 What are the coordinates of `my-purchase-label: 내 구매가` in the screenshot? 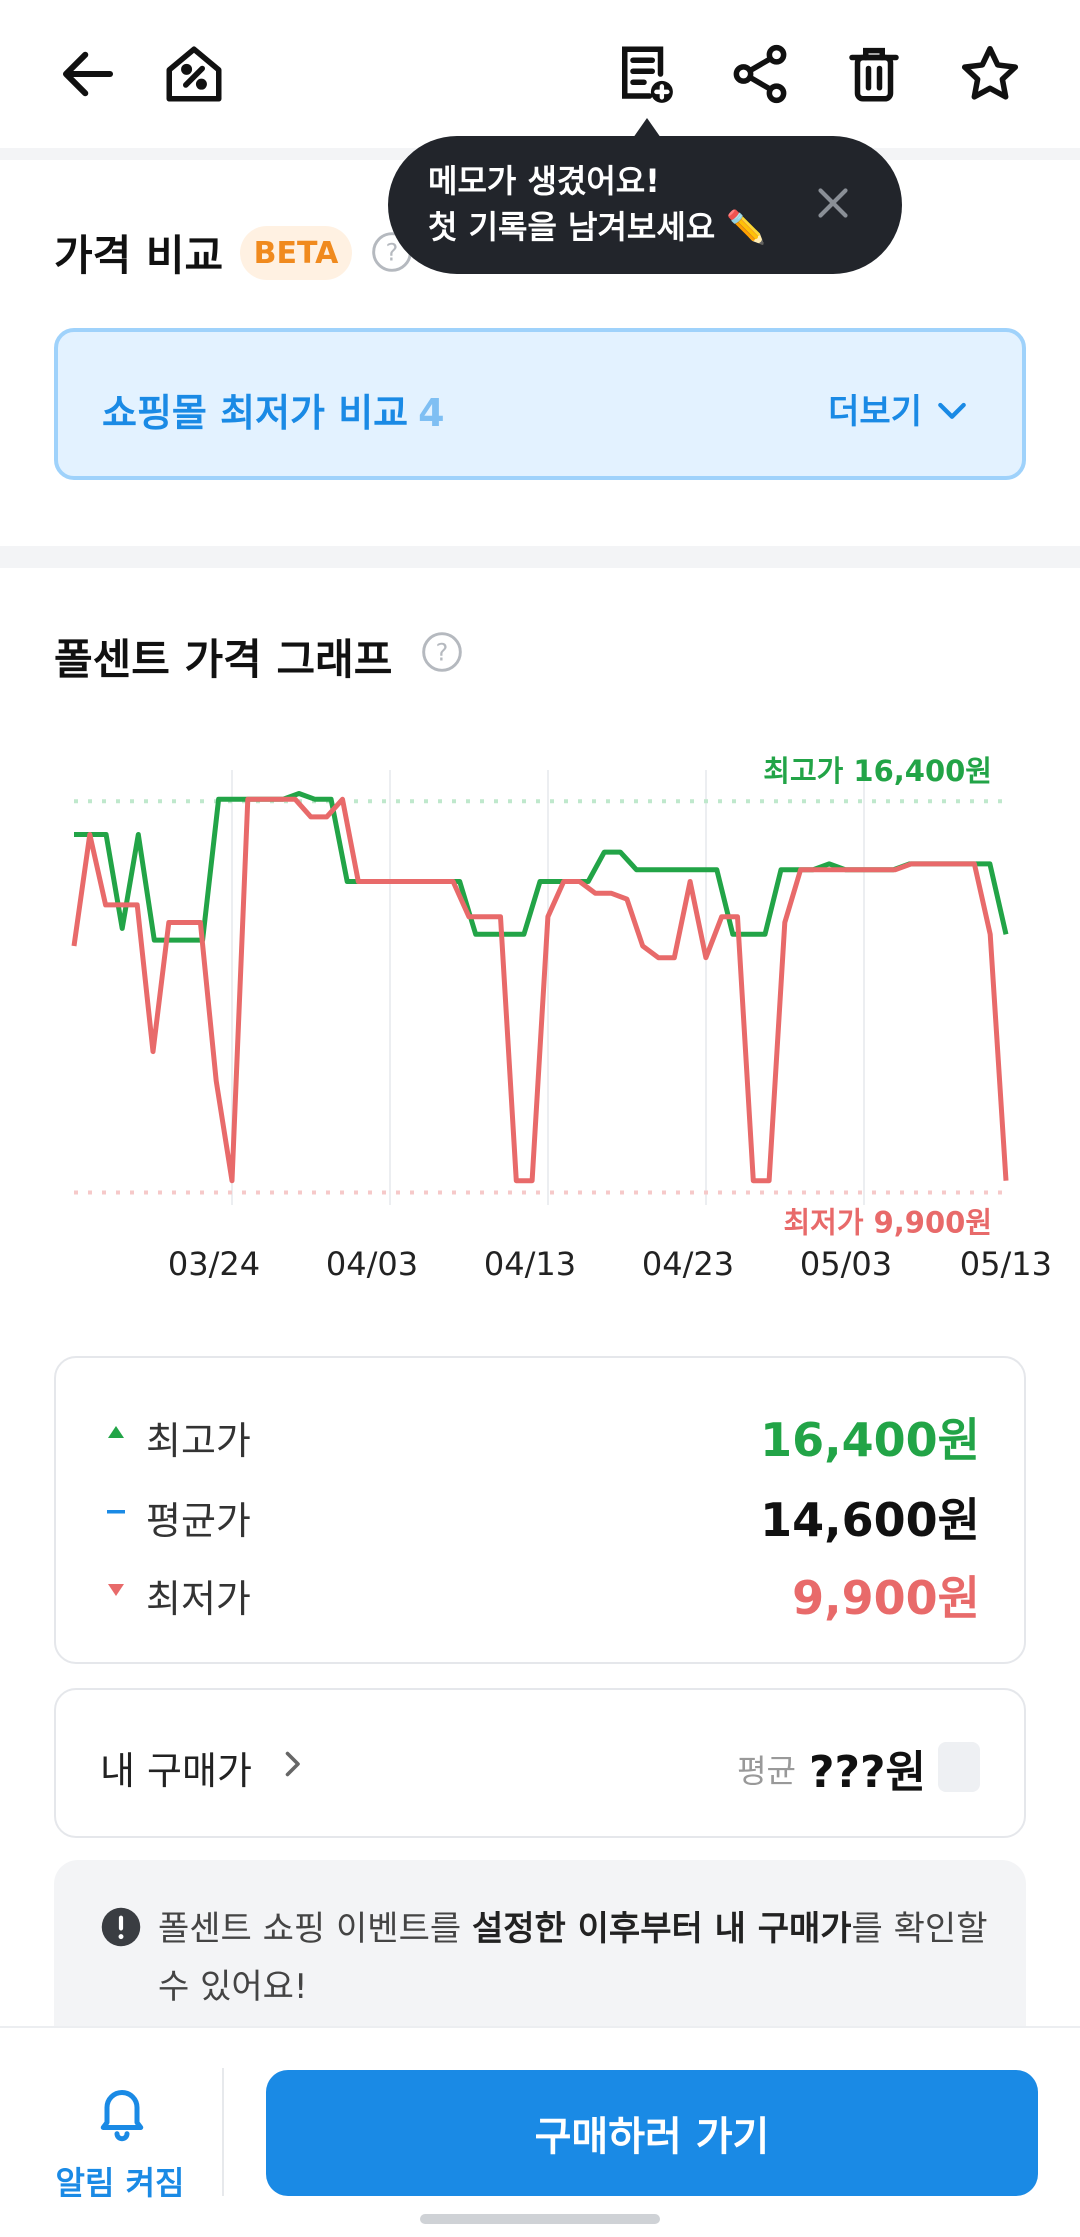 It's located at (176, 1771).